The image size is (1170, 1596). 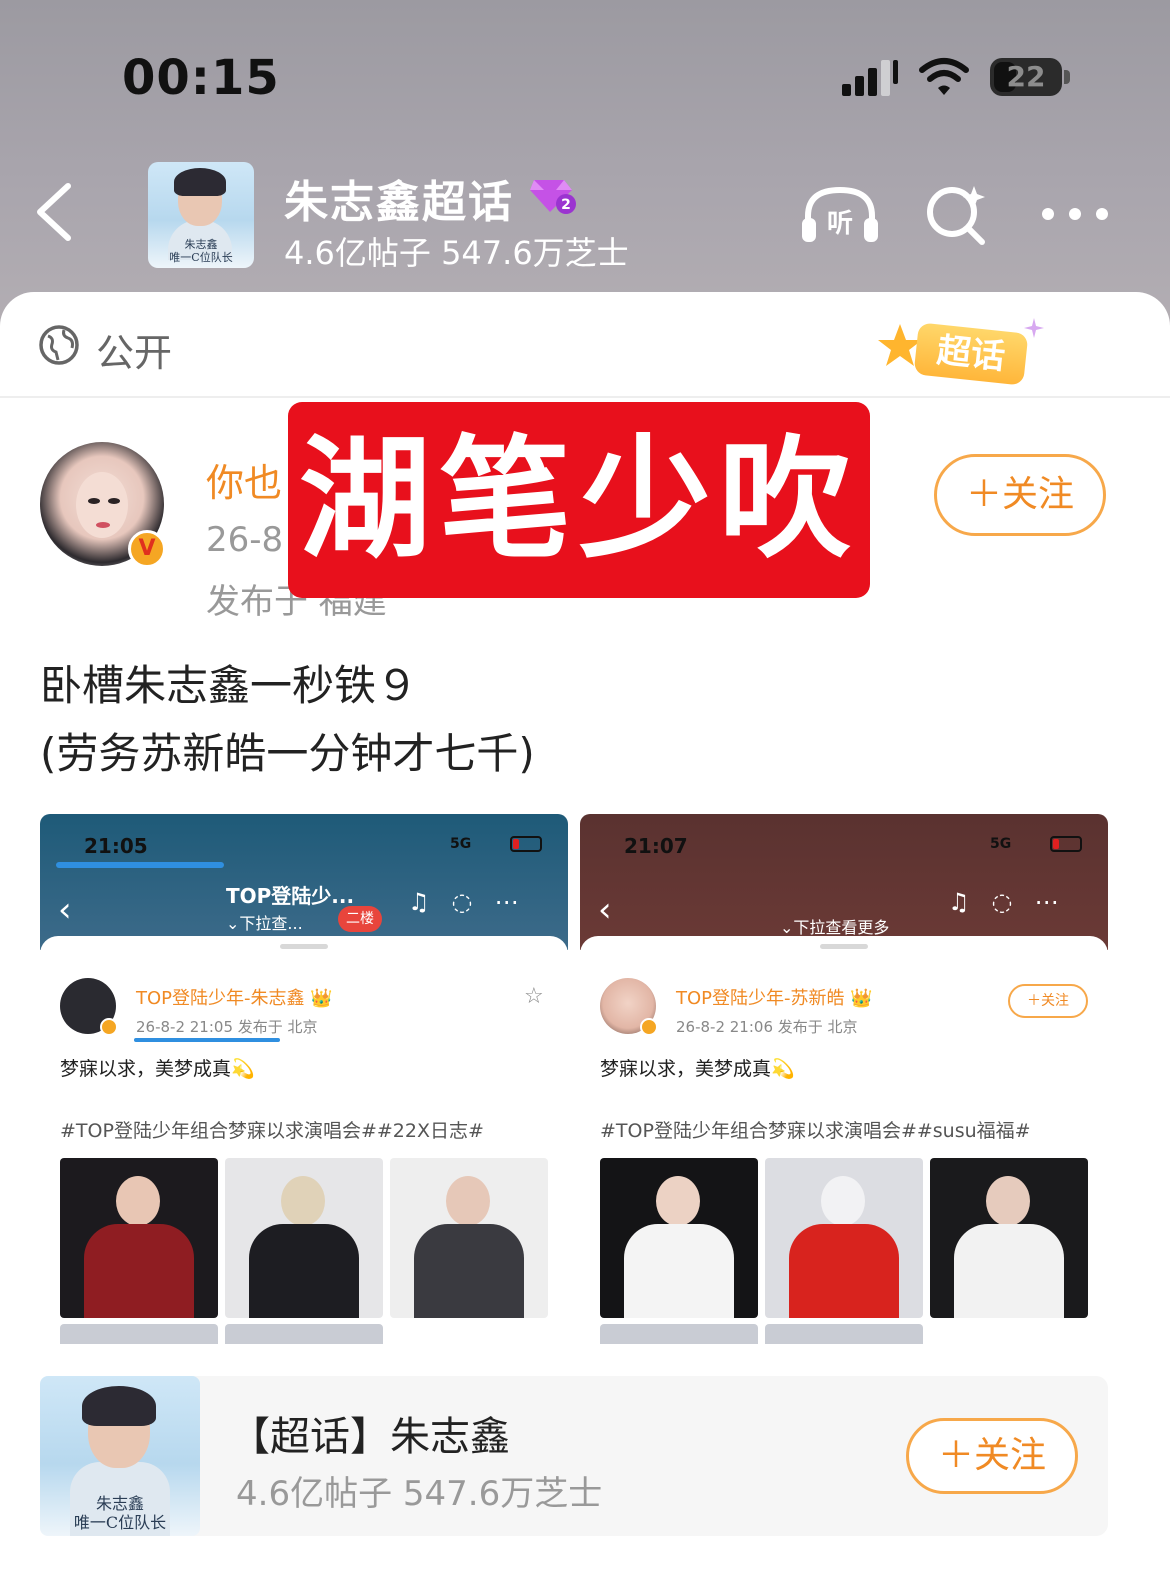 I want to click on chaohua-badge: 超话, so click(x=966, y=354).